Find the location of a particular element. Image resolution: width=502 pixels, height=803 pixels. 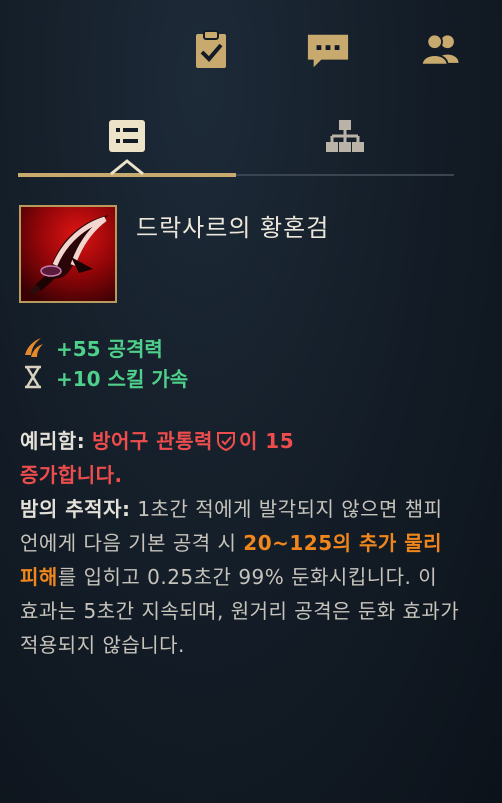

passive-1-armor-pen: 방어구 관통력 is located at coordinates (152, 441).